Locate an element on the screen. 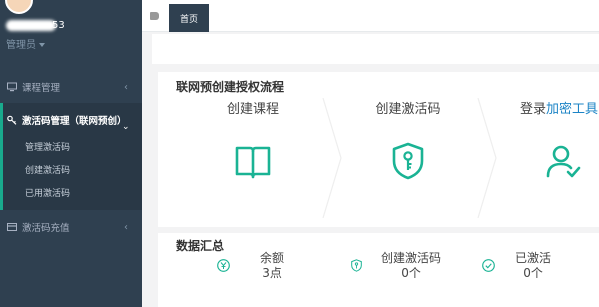  subitem-used-codes: 已用激活码 is located at coordinates (47, 192).